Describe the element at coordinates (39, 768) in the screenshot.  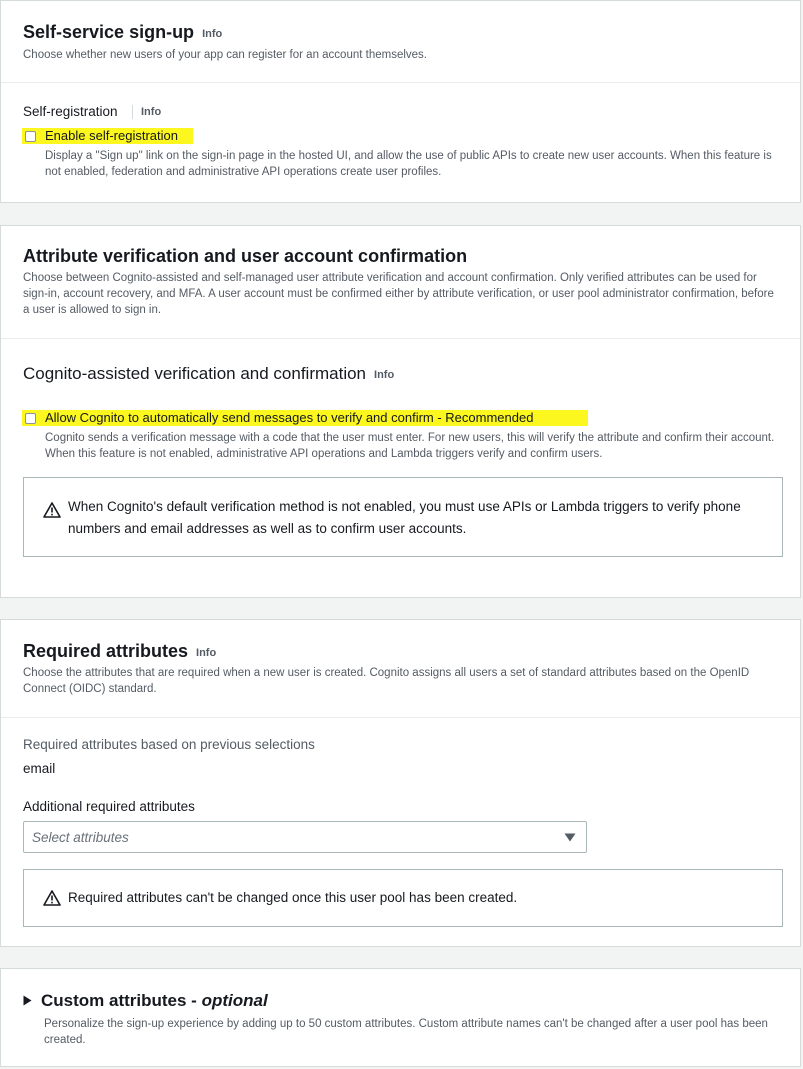
I see `required-based-value: email` at that location.